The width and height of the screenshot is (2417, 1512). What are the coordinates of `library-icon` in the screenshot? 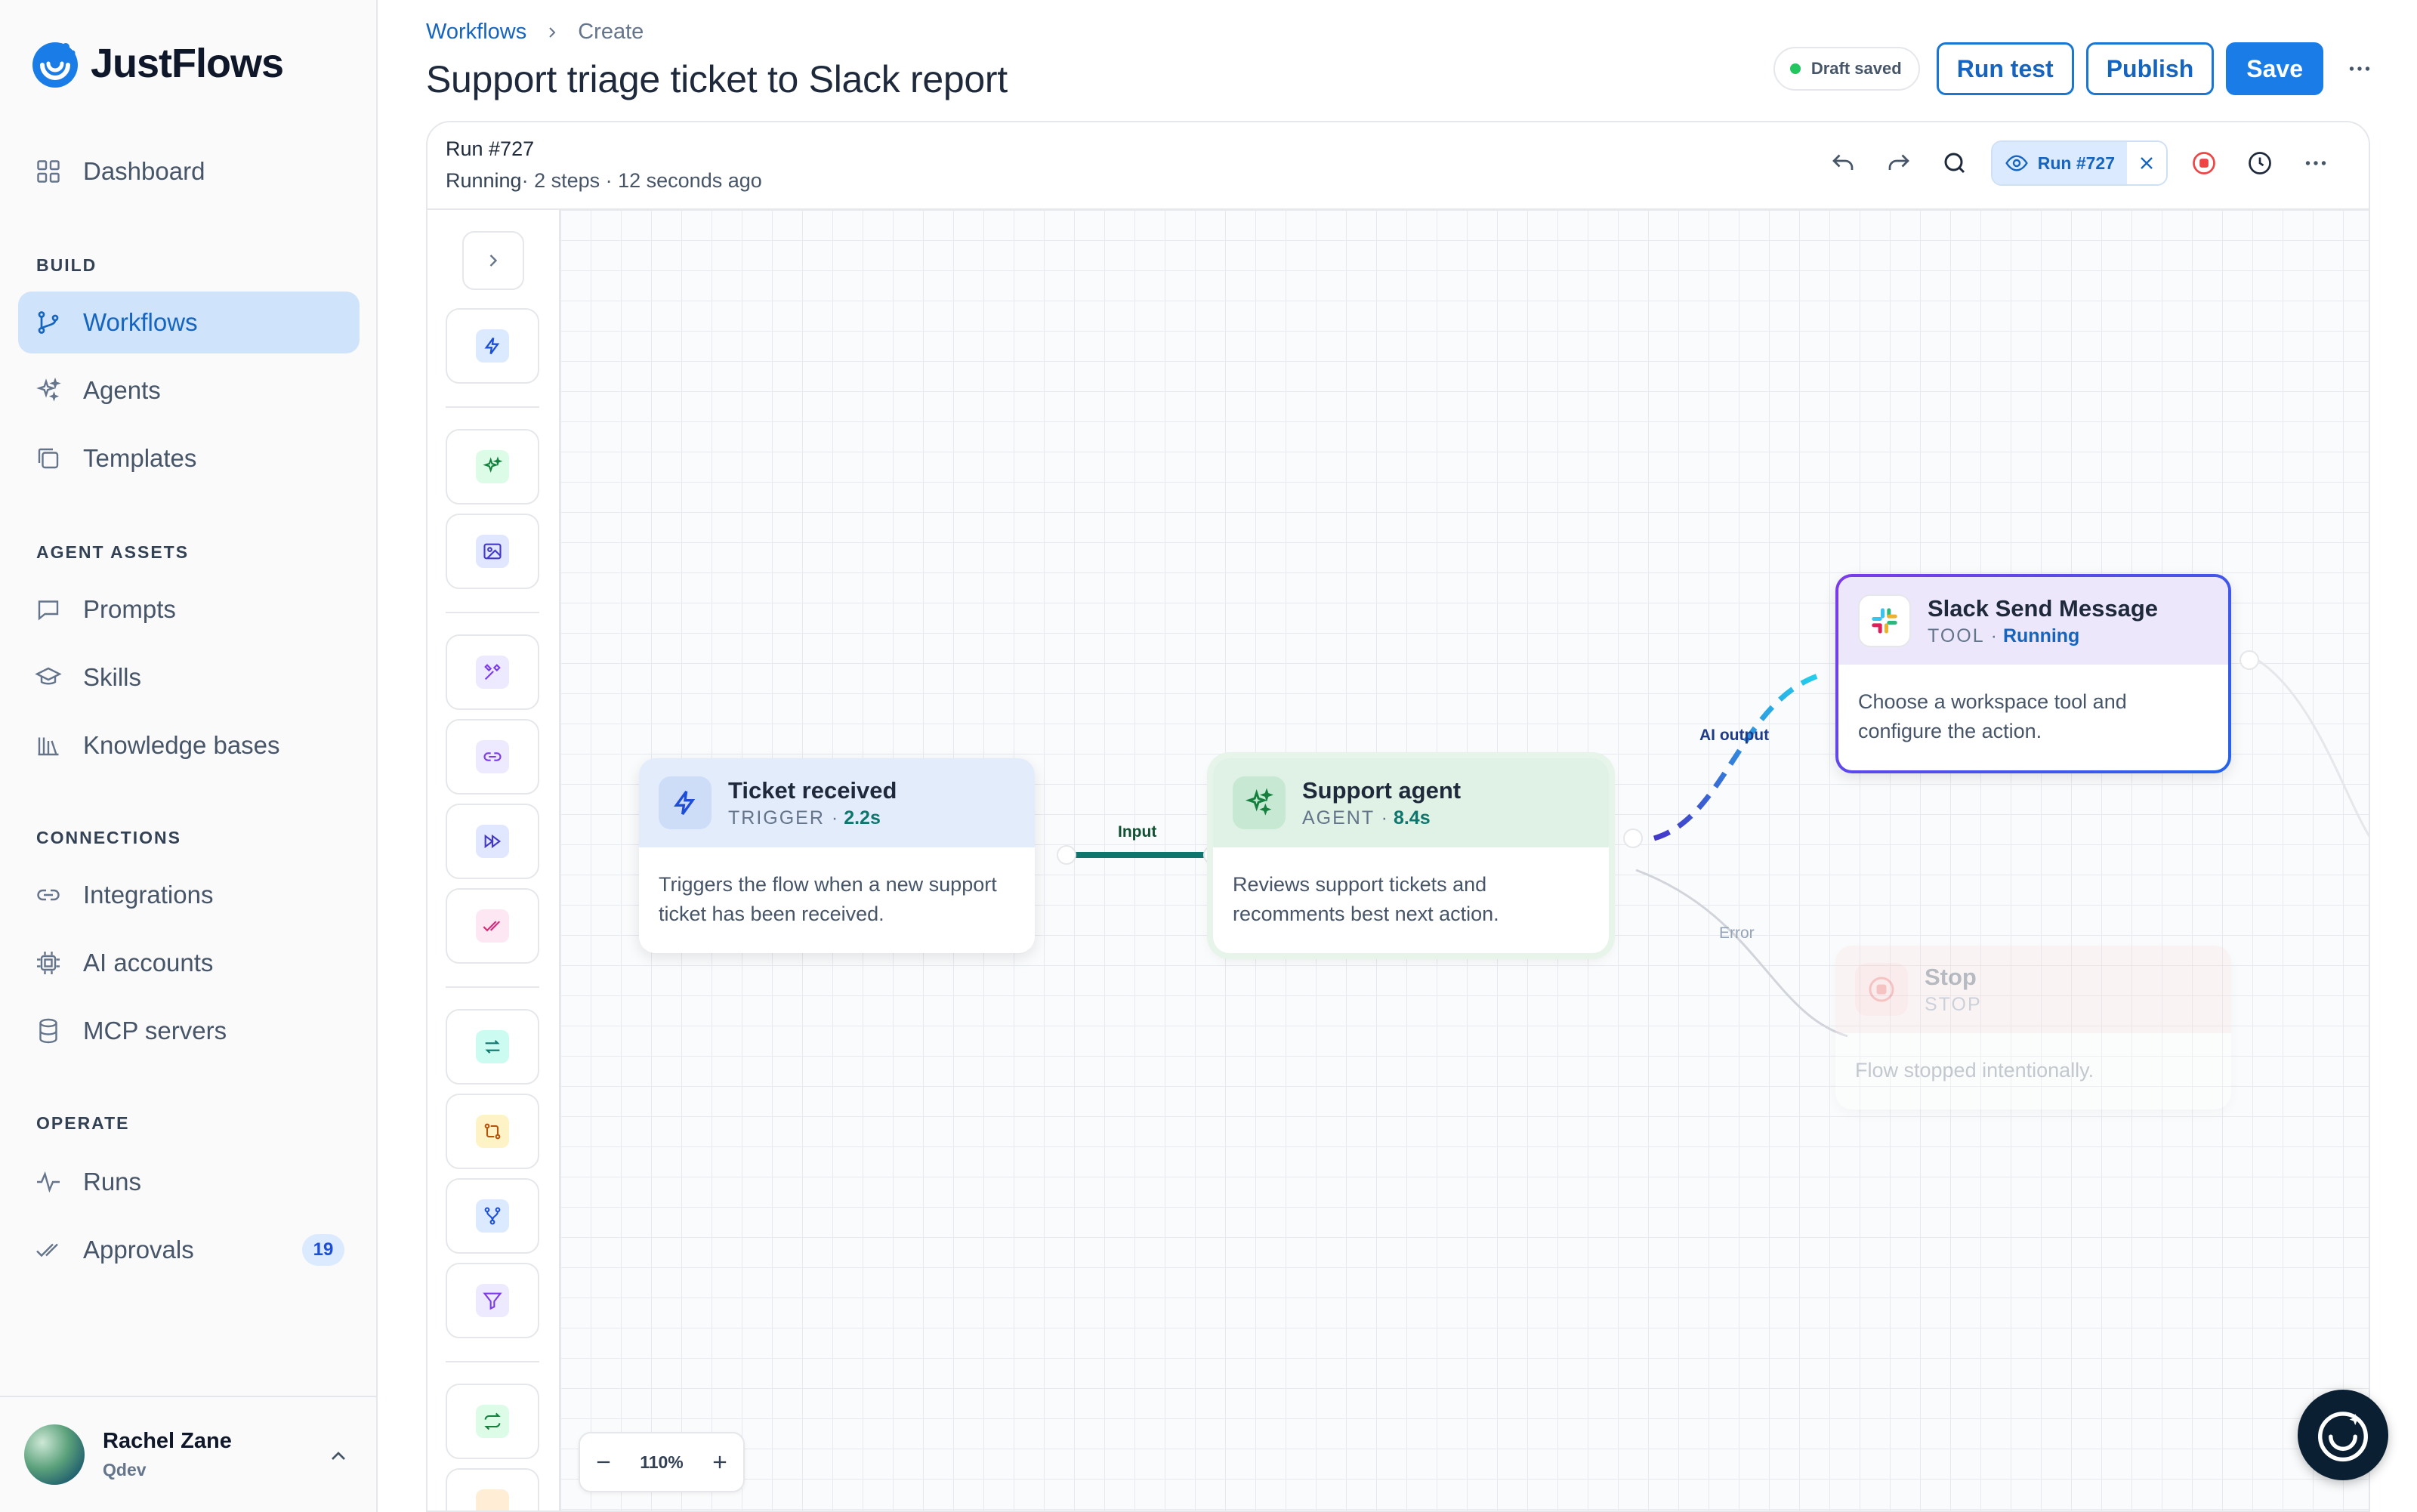 It's located at (48, 746).